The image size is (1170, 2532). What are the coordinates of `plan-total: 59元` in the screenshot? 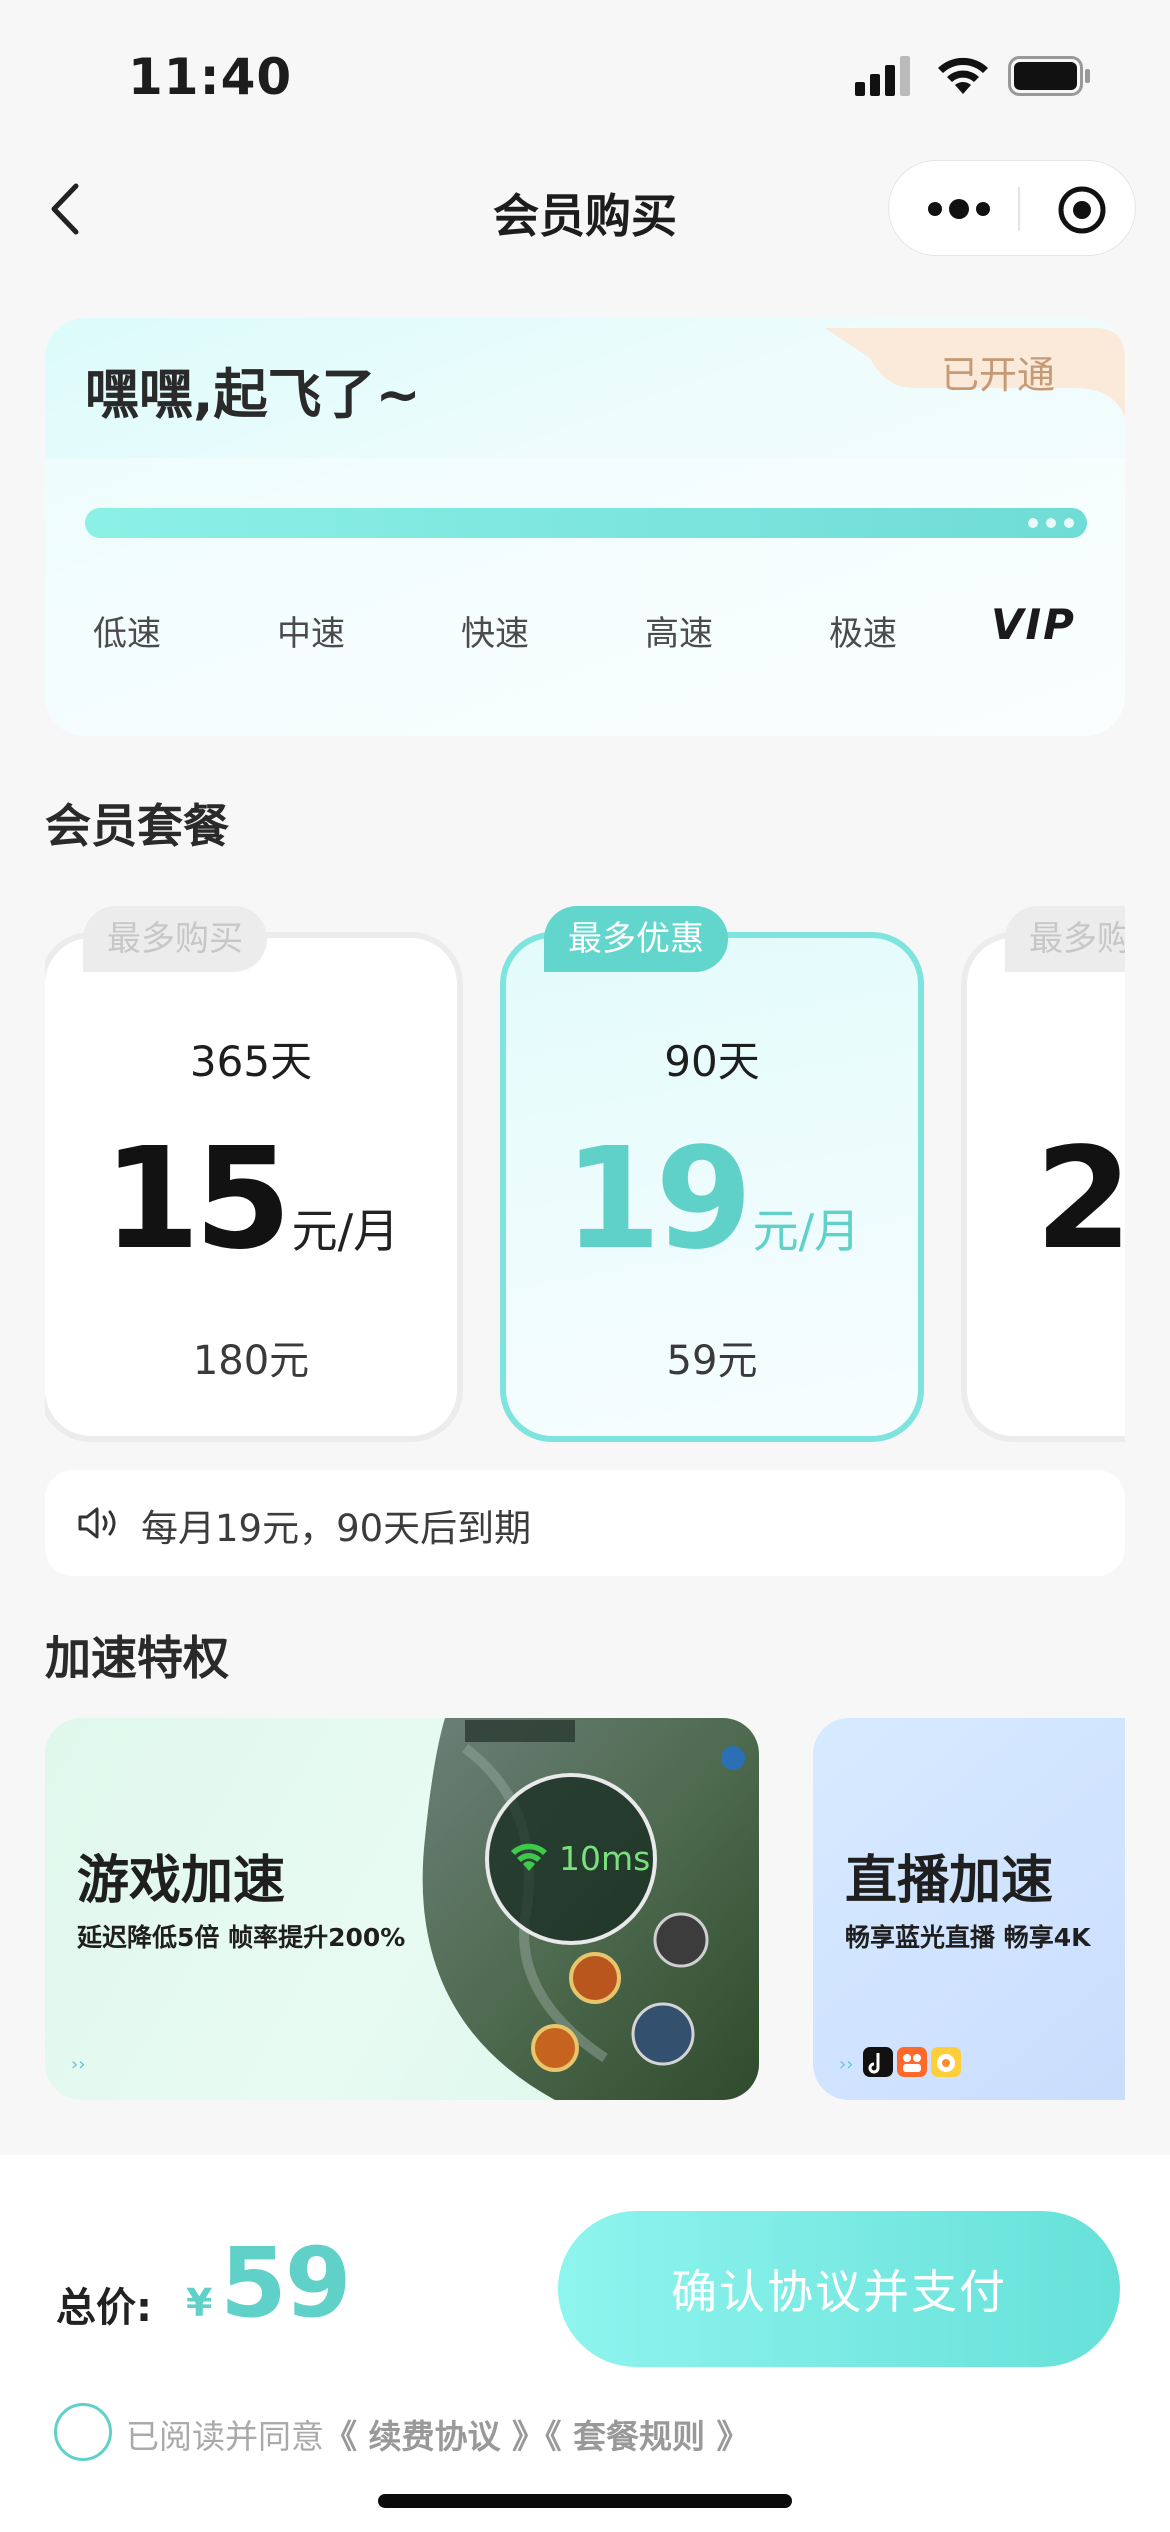 It's located at (712, 1361).